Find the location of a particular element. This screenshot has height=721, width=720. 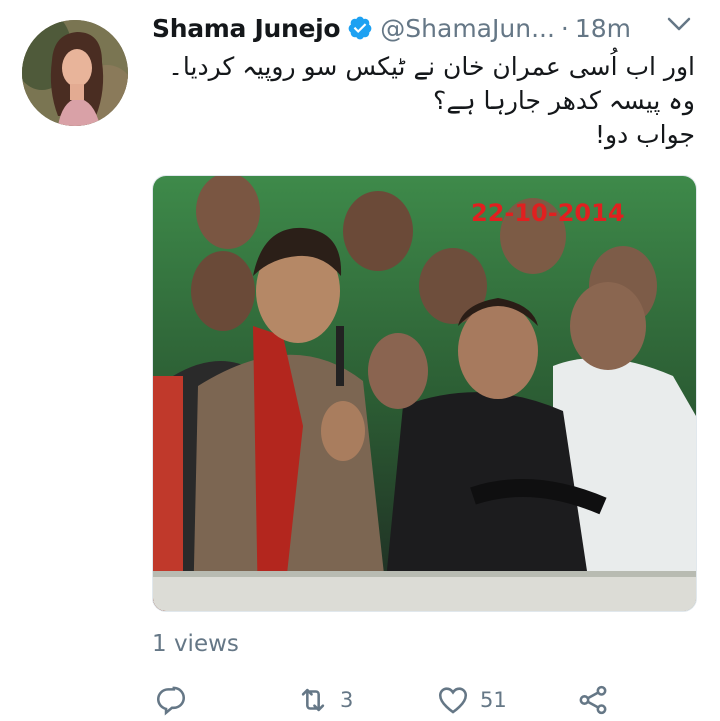

share-button is located at coordinates (593, 700).